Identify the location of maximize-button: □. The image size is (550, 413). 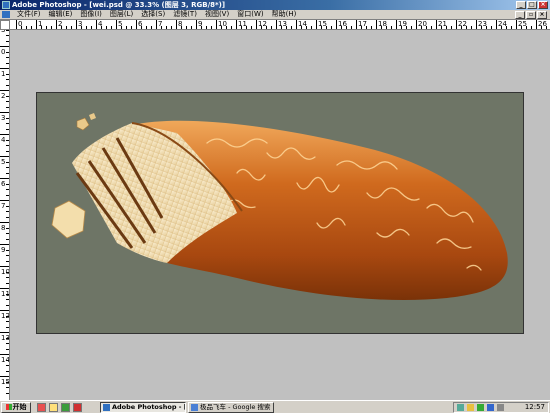
(532, 5).